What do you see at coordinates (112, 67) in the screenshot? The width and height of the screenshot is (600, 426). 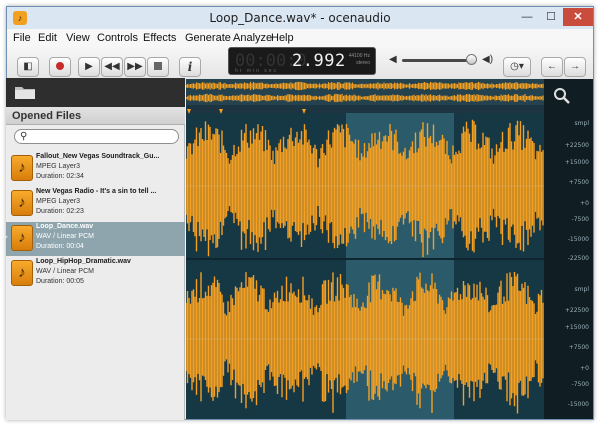 I see `rewind-button: ◀◀` at bounding box center [112, 67].